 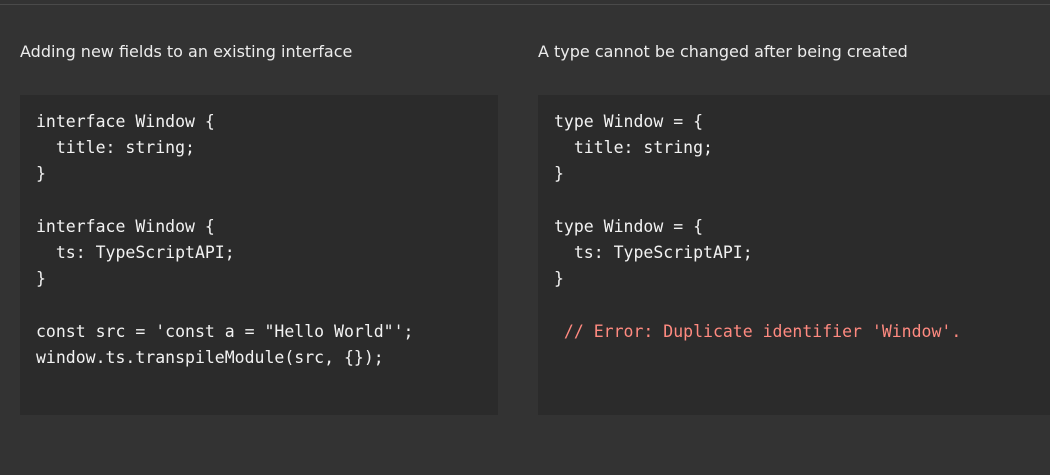 What do you see at coordinates (758, 331) in the screenshot?
I see `error-comment-line: // Error: Duplicate identifier 'Window'.` at bounding box center [758, 331].